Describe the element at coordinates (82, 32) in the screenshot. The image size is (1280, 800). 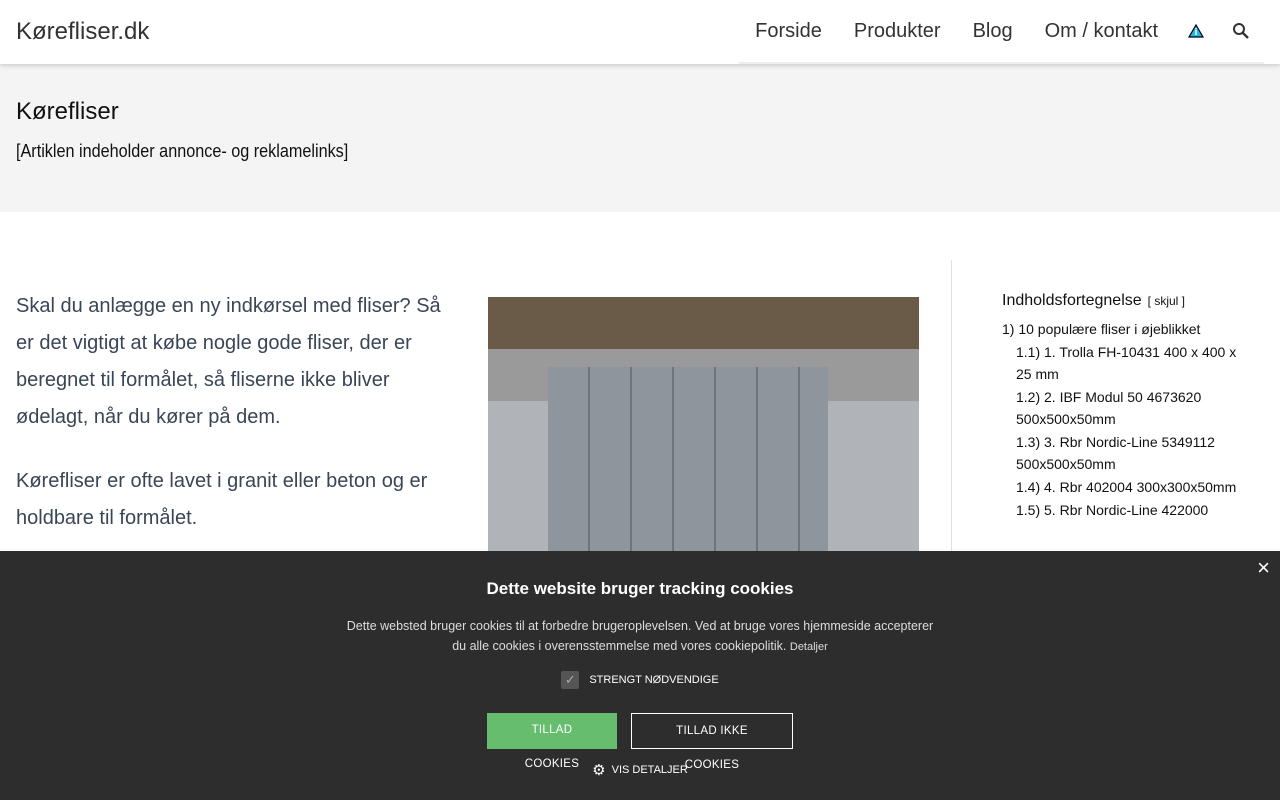
I see `site-logo: Kørefliser.dk` at that location.